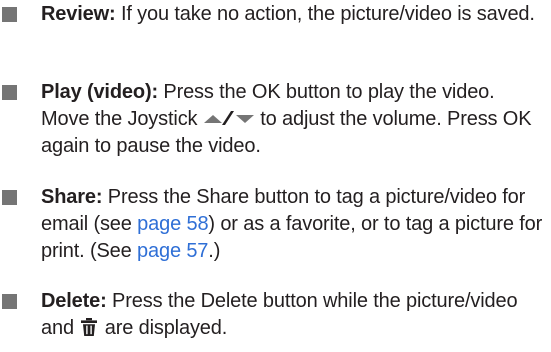 The image size is (551, 352). I want to click on page-58-link: page 58, so click(172, 224).